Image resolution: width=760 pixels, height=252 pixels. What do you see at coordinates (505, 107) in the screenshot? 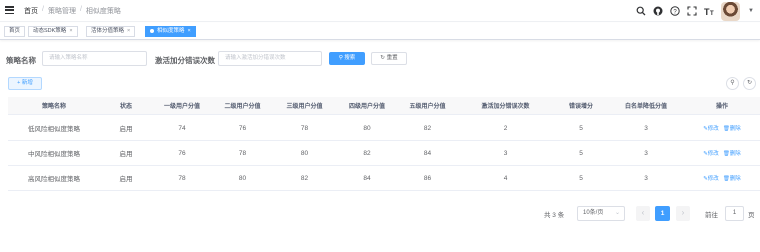
I see `column-header-activation-count: 激活加分错误次数` at bounding box center [505, 107].